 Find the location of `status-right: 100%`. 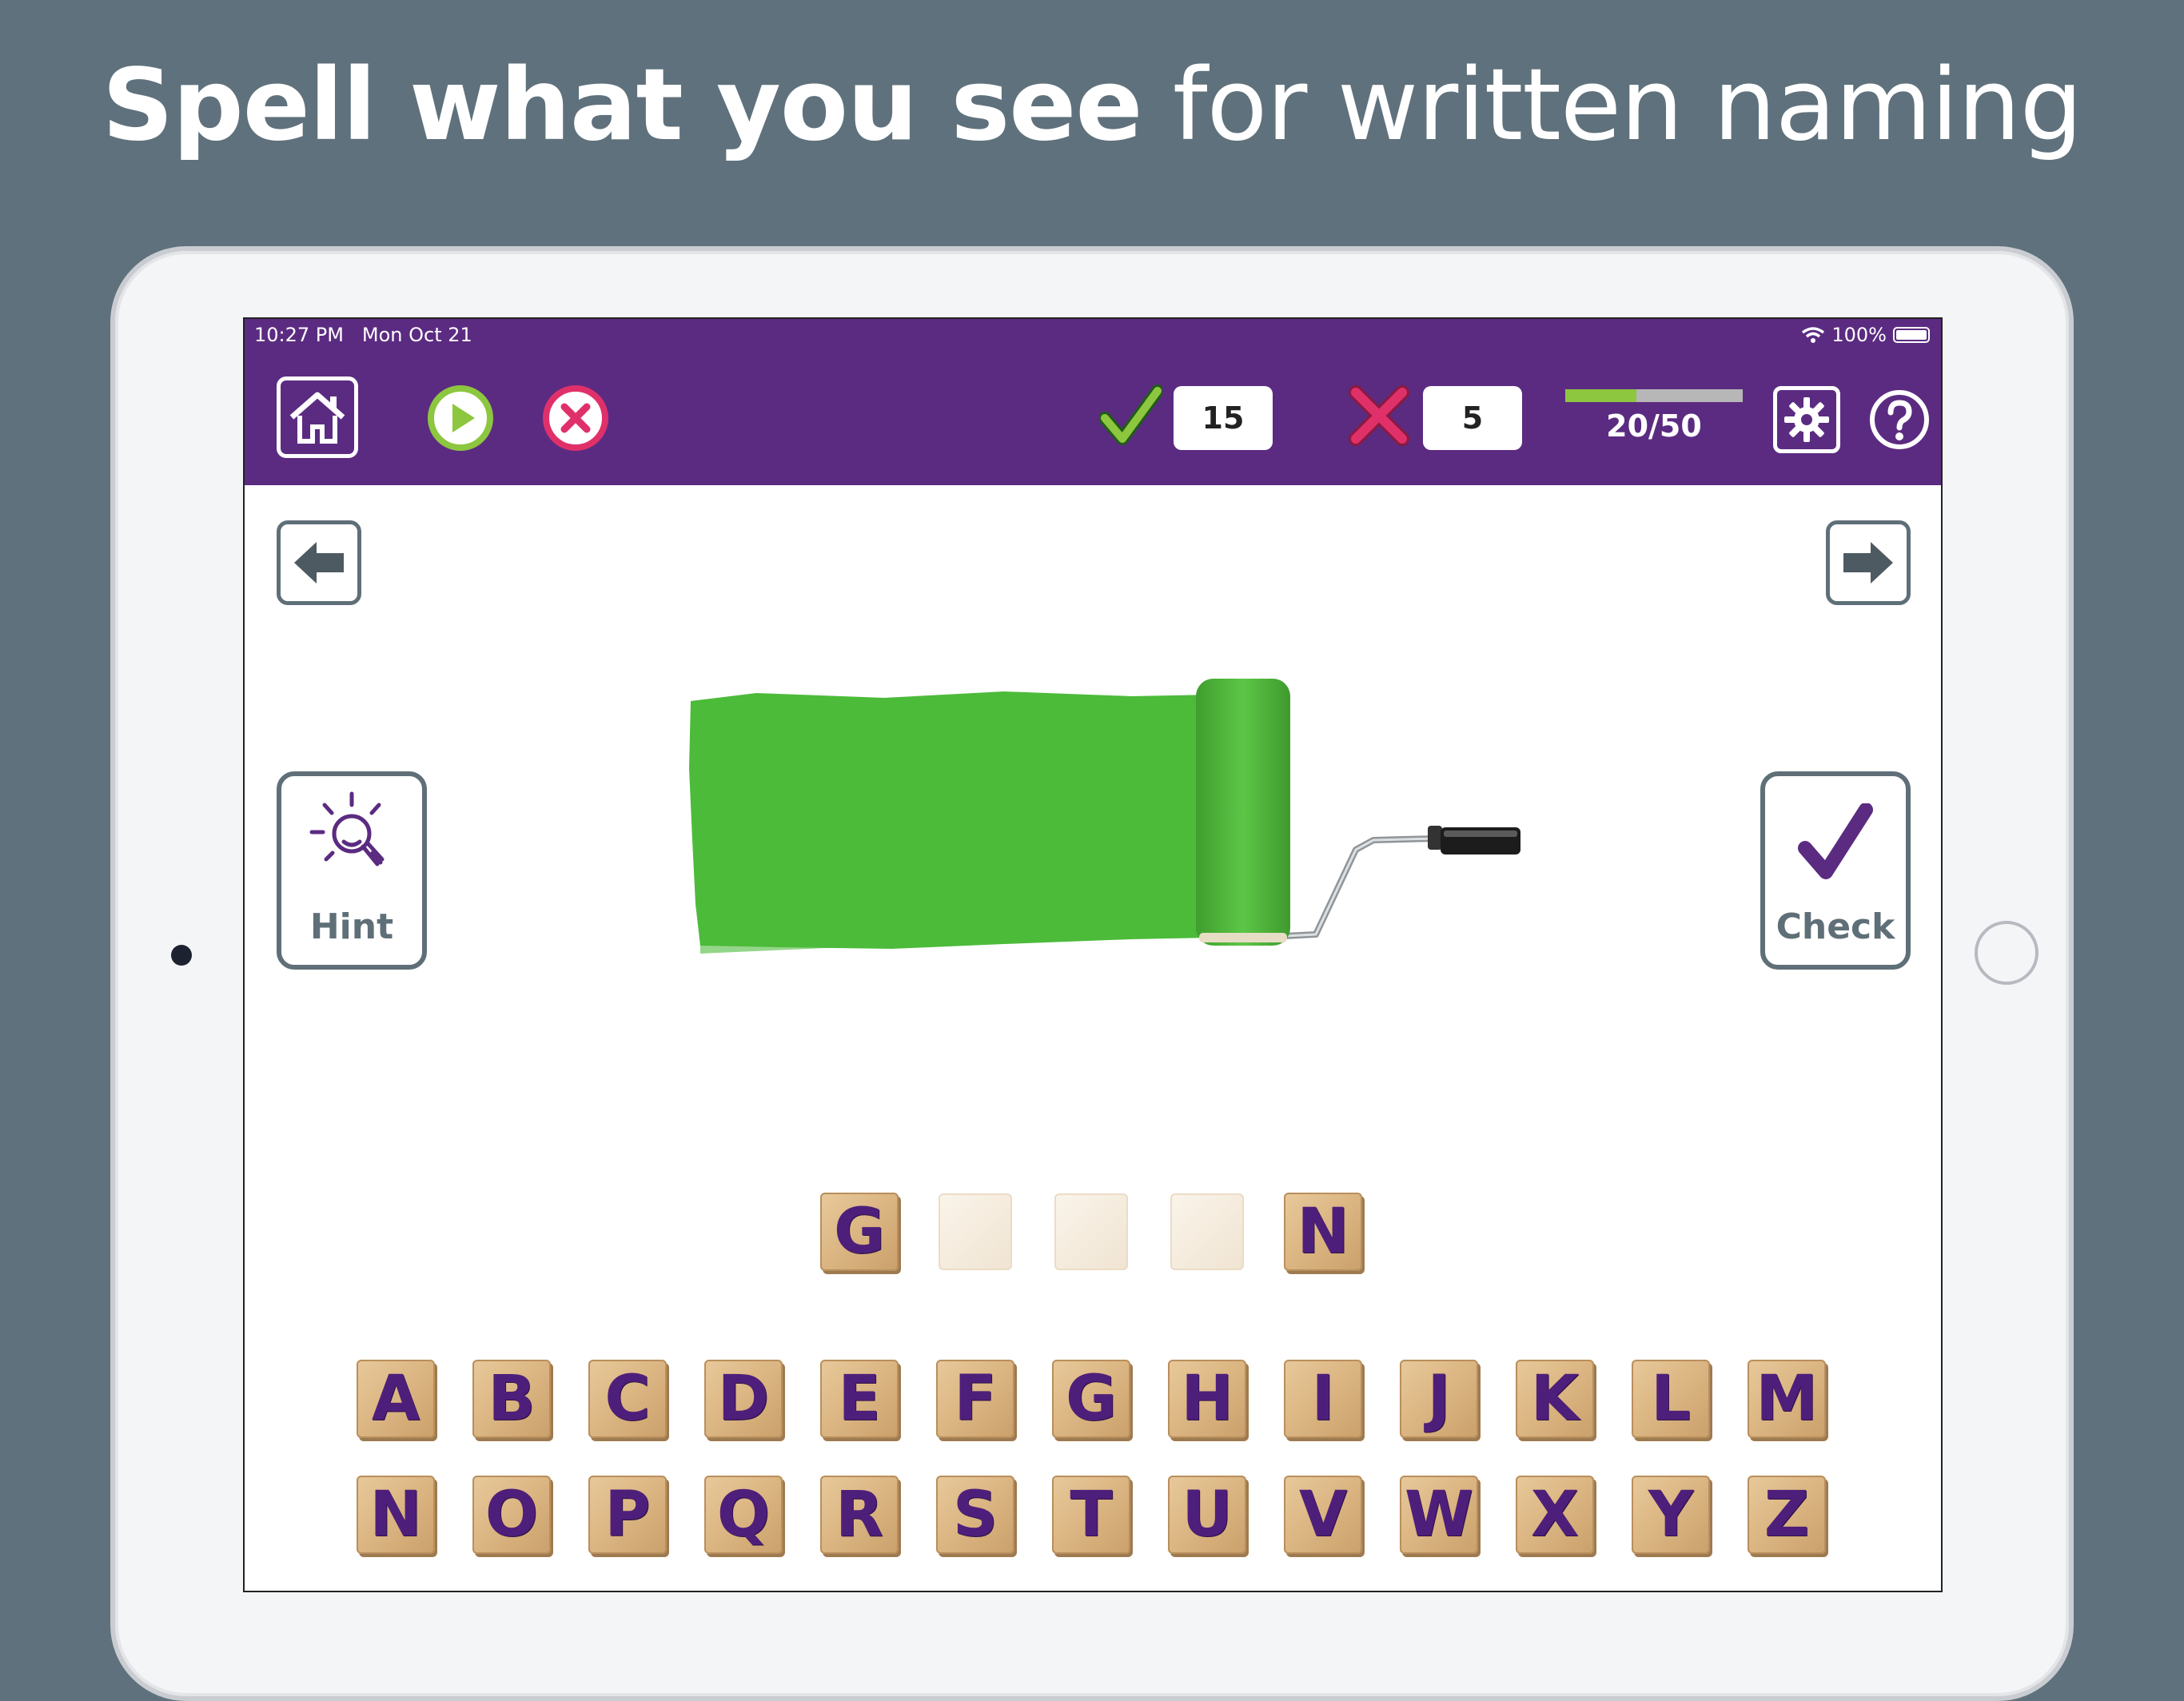

status-right: 100% is located at coordinates (1865, 335).